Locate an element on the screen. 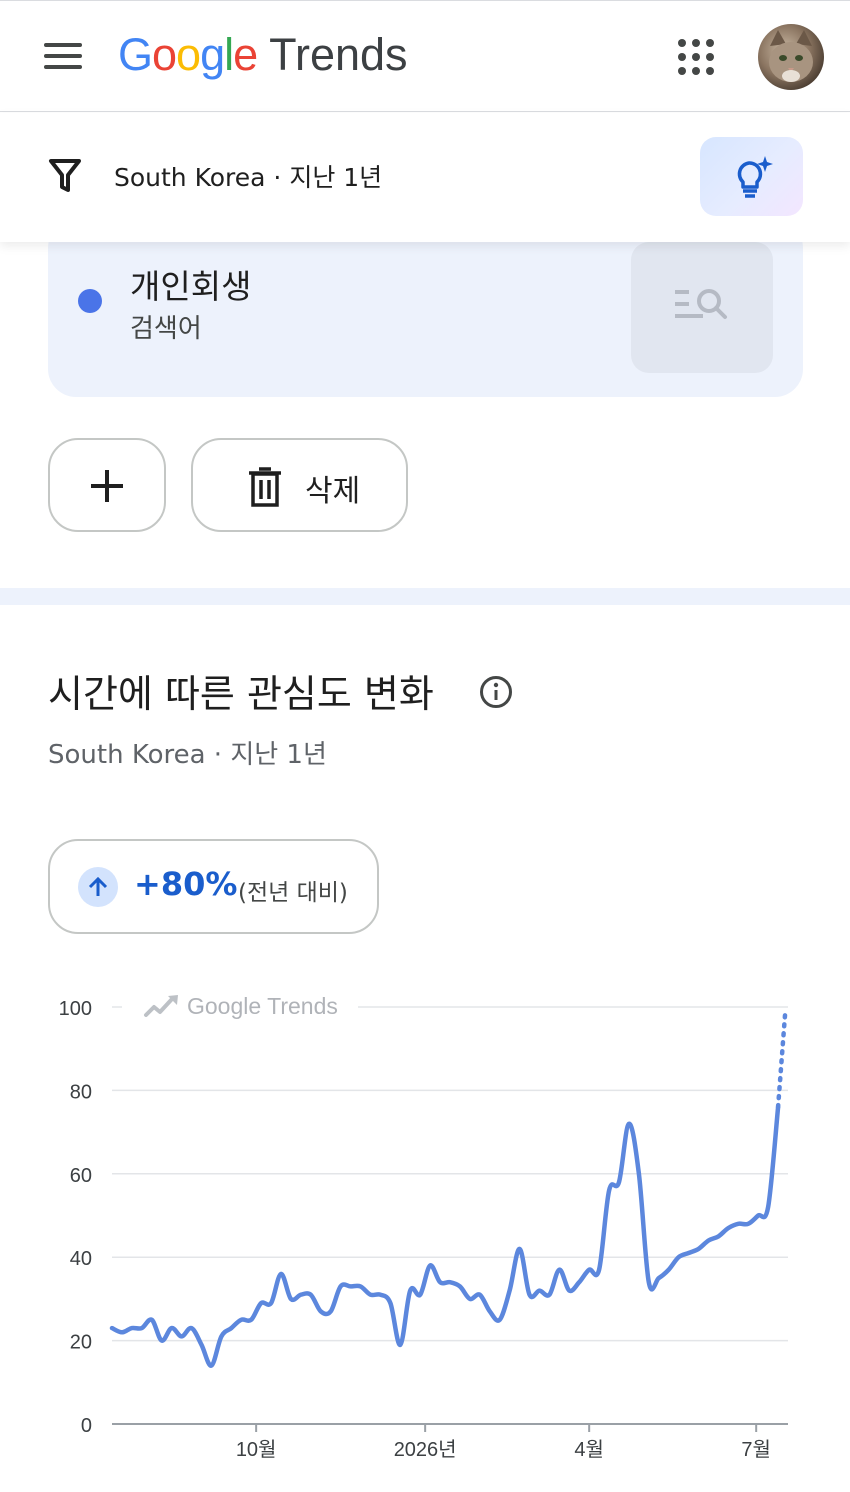 The image size is (850, 1492). menu-icon is located at coordinates (63, 56).